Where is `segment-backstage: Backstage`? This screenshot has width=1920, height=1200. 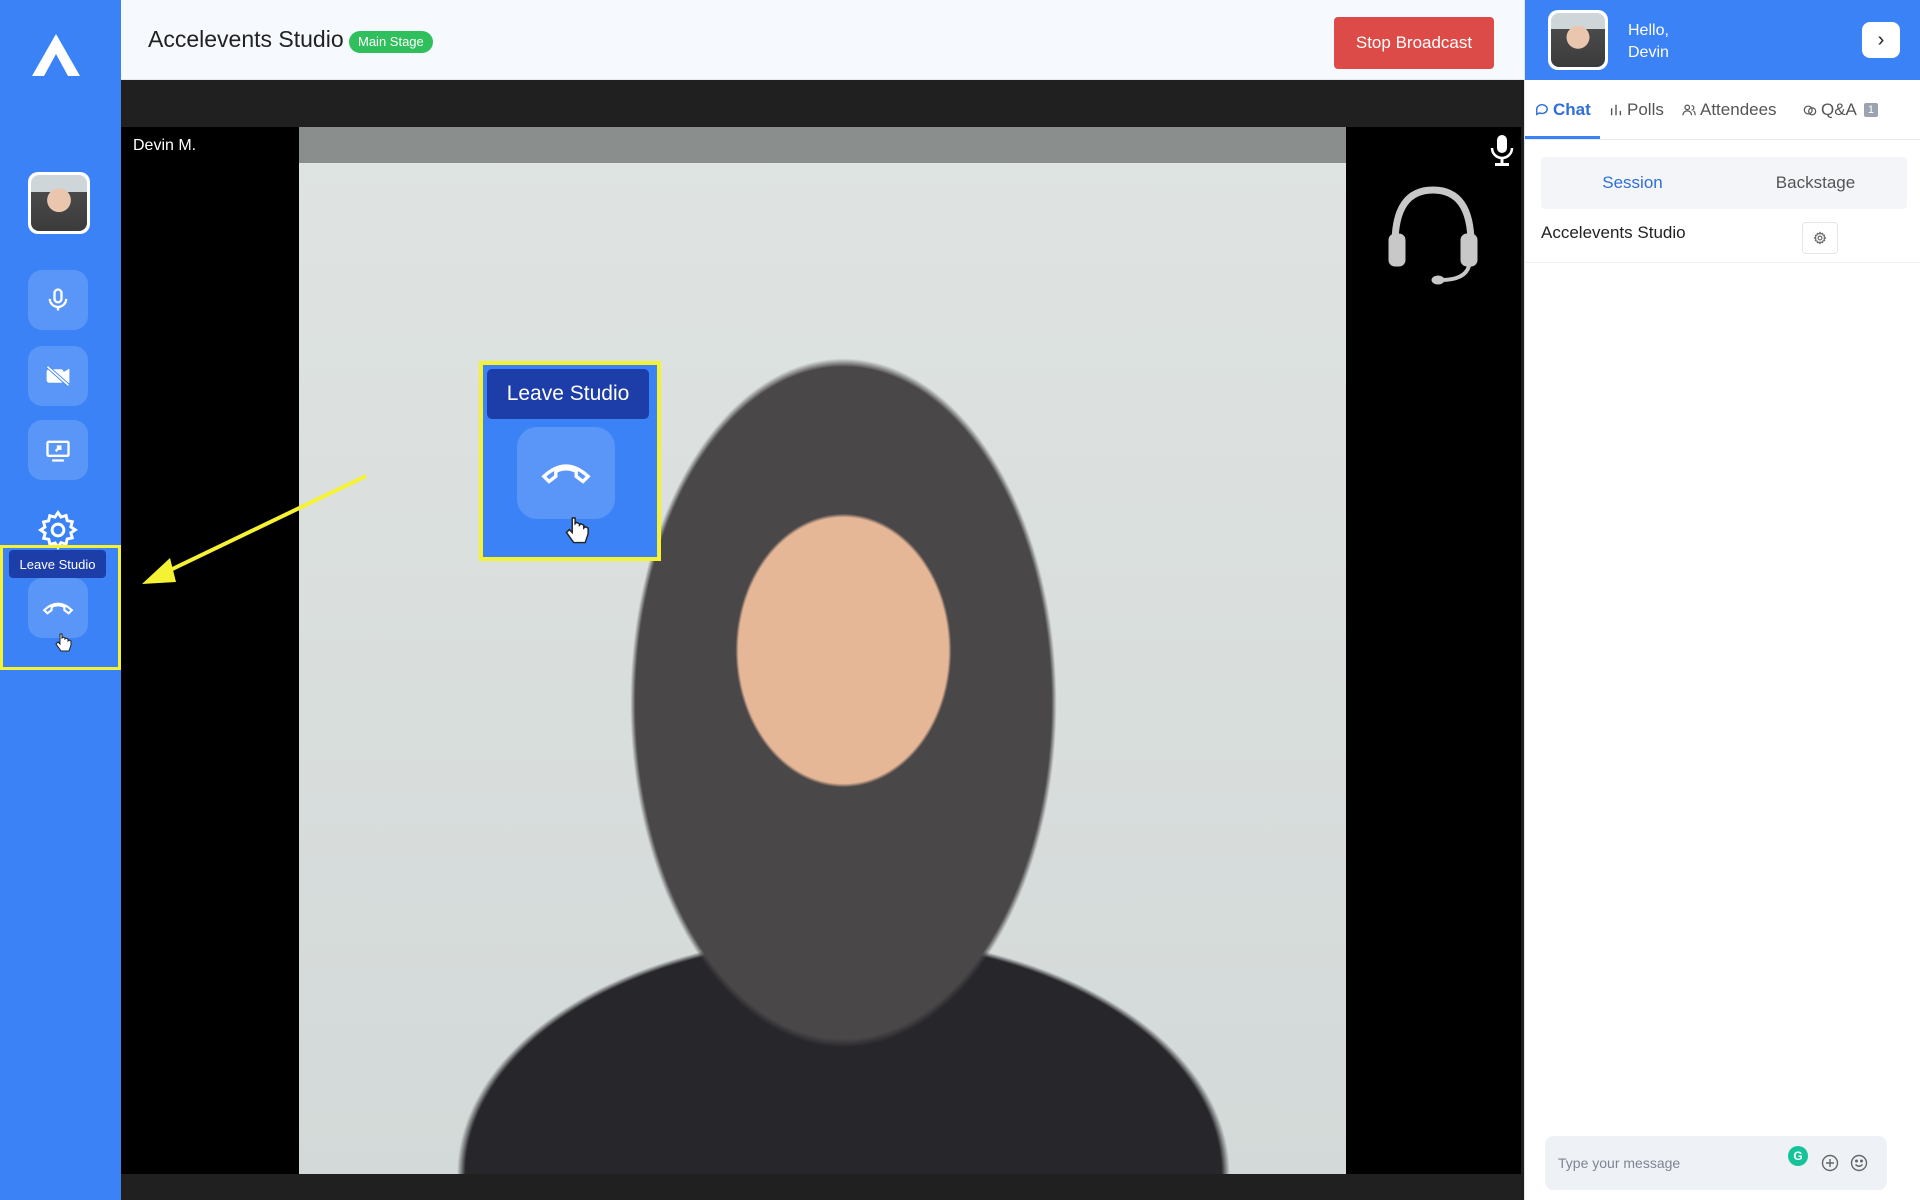 segment-backstage: Backstage is located at coordinates (1815, 183).